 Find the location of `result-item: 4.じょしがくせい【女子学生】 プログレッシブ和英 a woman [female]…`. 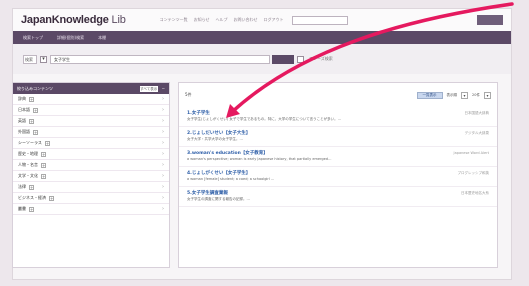

result-item: 4.じょしがくせい【女子学生】 プログレッシブ和英 a woman [female]… is located at coordinates (338, 177).